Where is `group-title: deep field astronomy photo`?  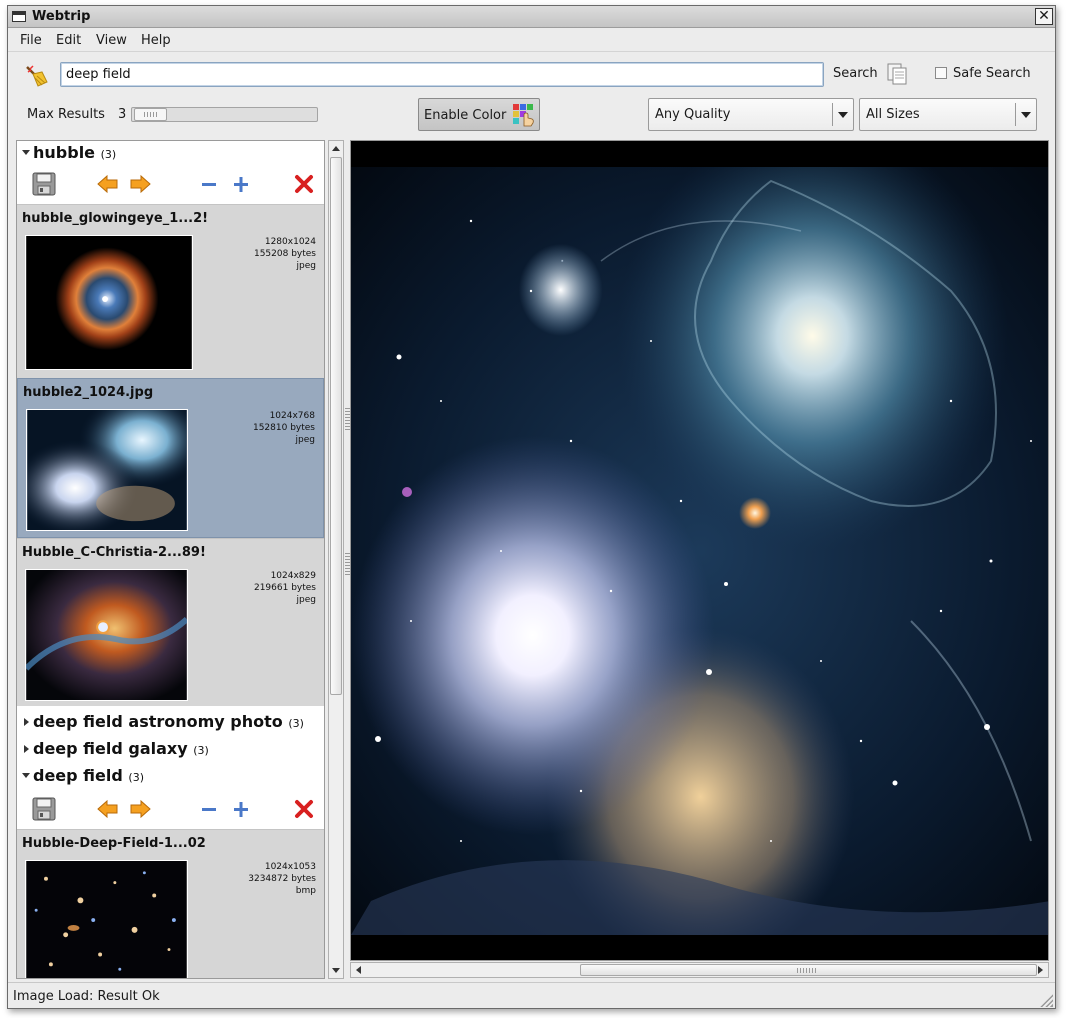 group-title: deep field astronomy photo is located at coordinates (158, 721).